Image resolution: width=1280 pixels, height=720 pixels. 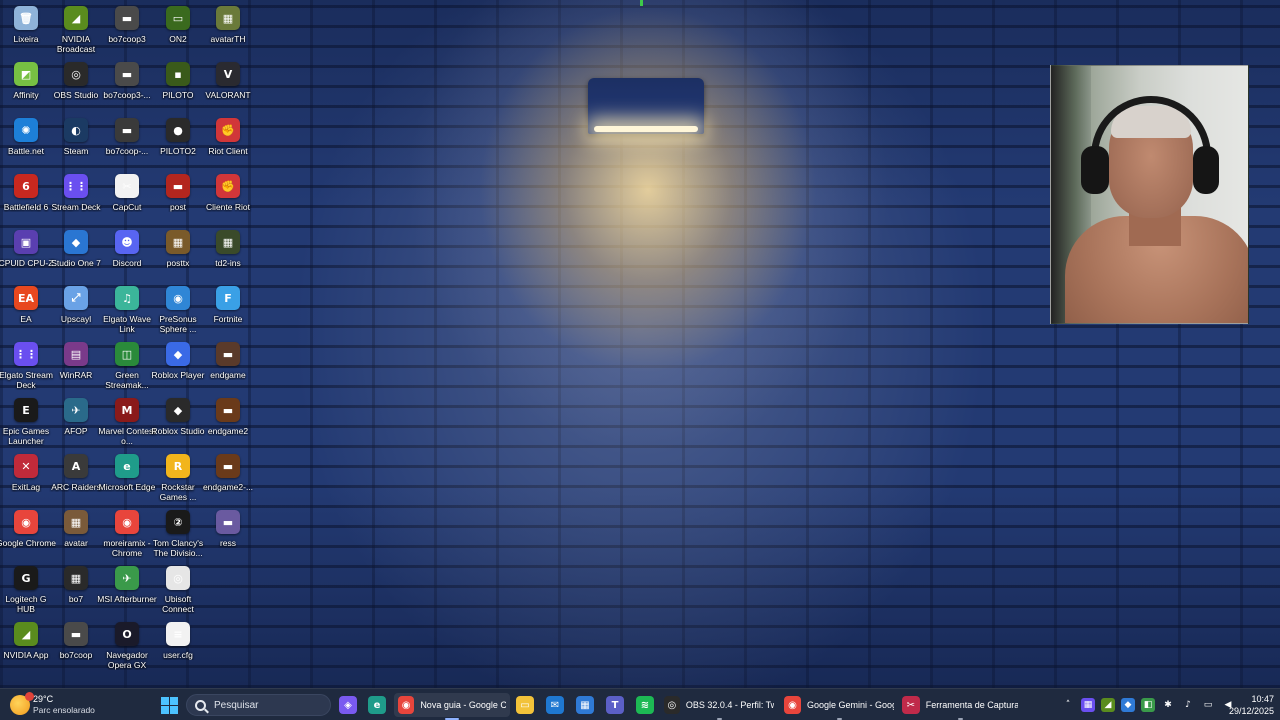 I want to click on start-button, so click(x=169, y=705).